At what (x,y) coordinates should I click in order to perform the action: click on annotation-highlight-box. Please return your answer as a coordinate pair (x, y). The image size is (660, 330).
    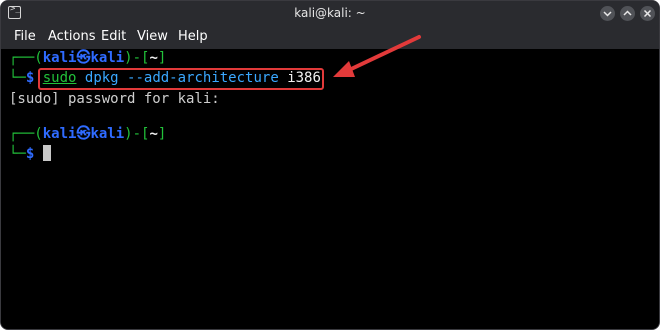
    Looking at the image, I should click on (181, 79).